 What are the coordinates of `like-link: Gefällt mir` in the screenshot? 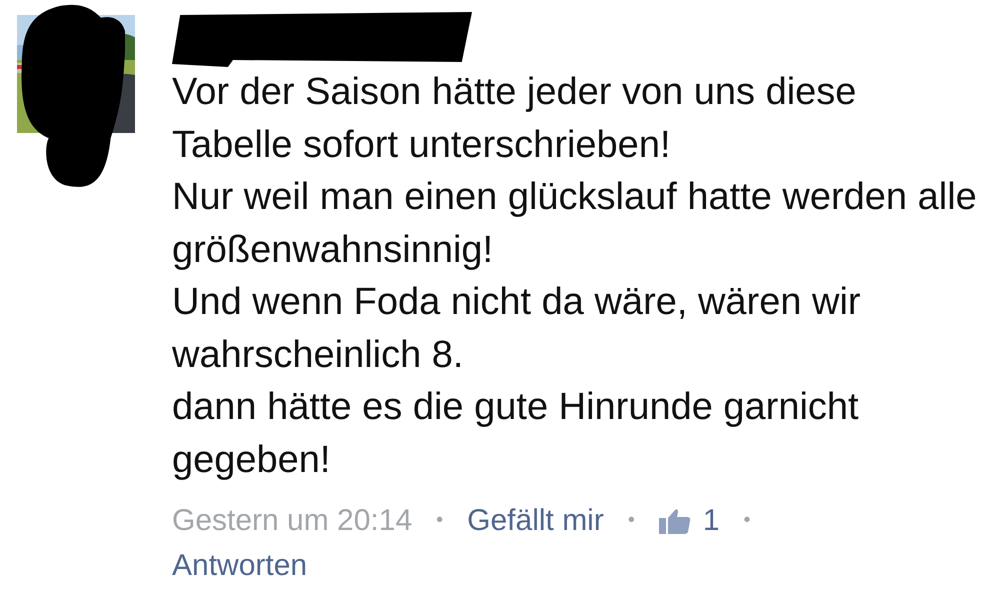 It's located at (535, 520).